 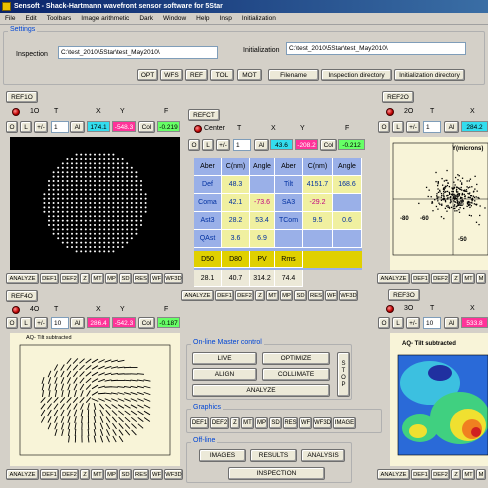 I want to click on inspection-directory-button: Inspection directory, so click(x=356, y=75).